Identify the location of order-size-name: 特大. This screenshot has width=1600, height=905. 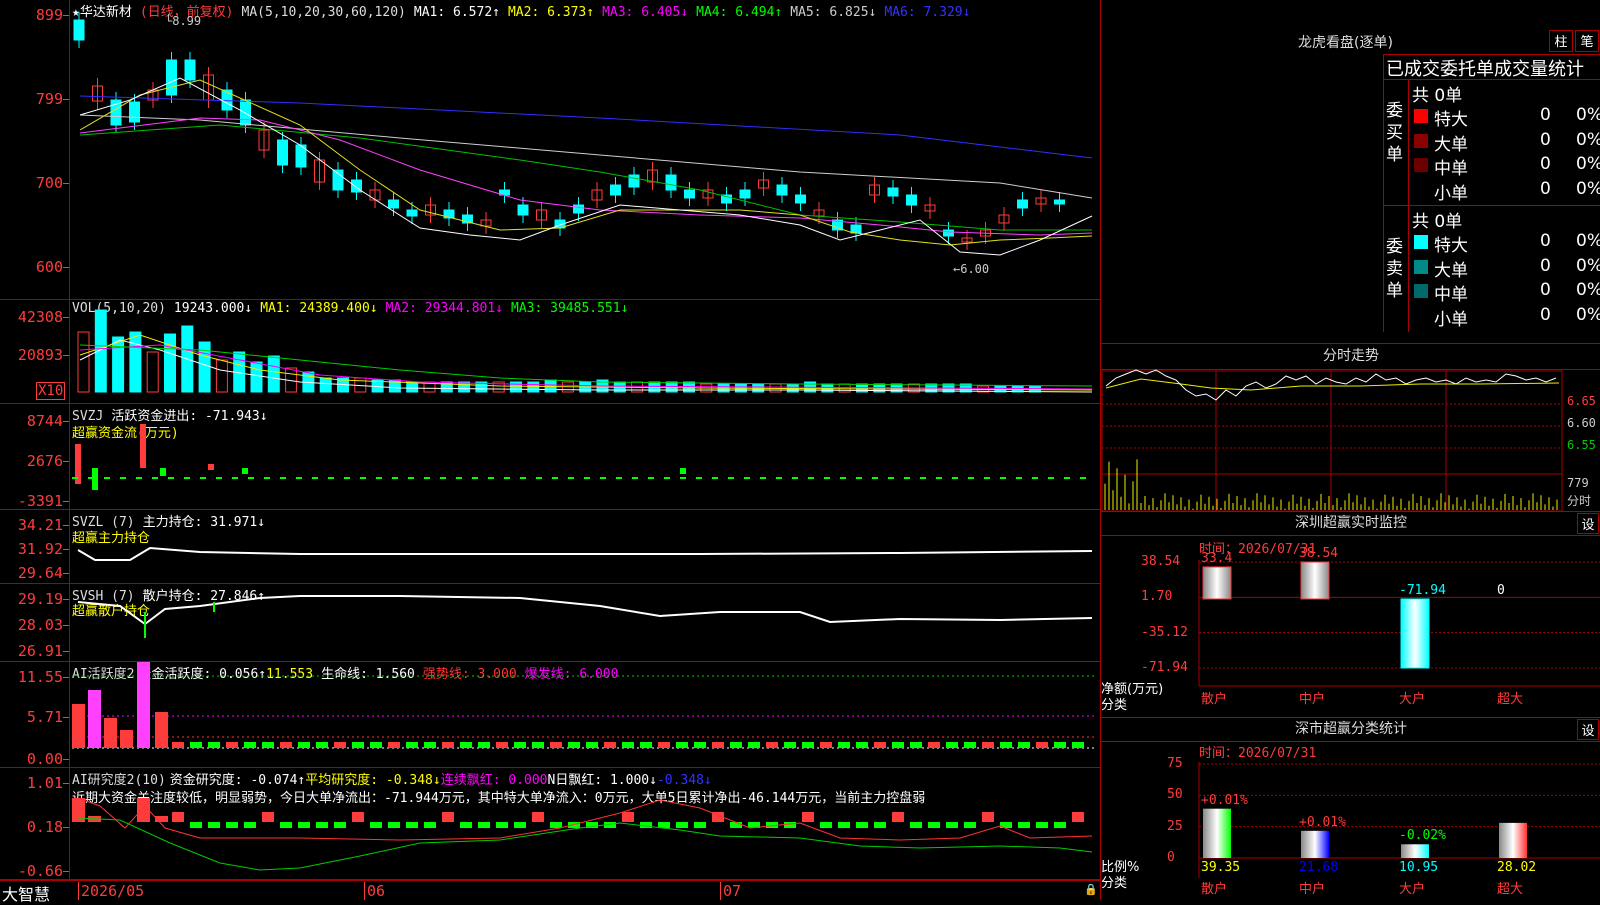
(1451, 120).